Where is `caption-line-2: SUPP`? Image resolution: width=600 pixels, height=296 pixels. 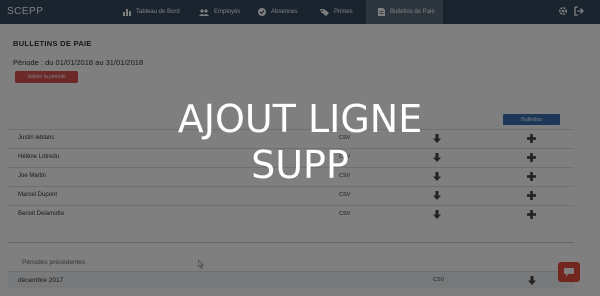
caption-line-2: SUPP is located at coordinates (300, 165).